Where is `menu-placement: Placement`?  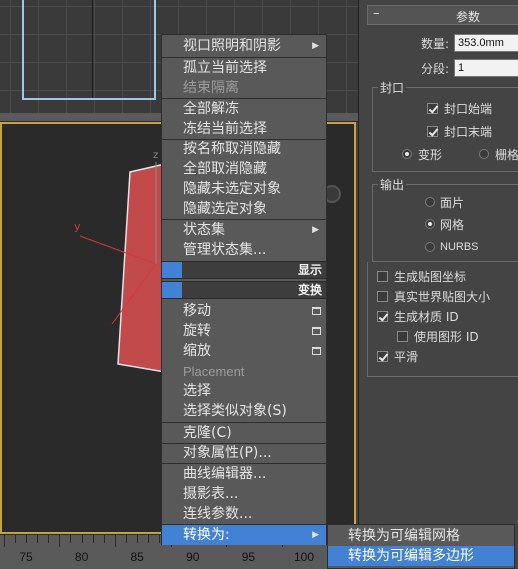
menu-placement: Placement is located at coordinates (244, 372).